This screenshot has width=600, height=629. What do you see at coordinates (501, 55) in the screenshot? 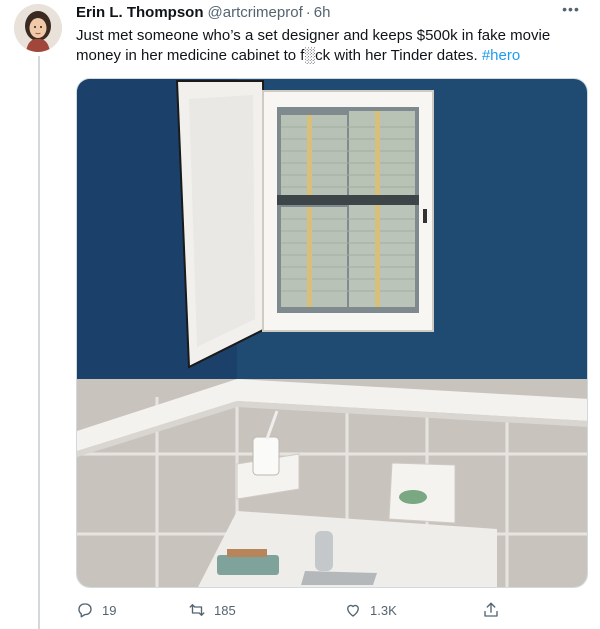
I see `hashtag-link: #hero` at bounding box center [501, 55].